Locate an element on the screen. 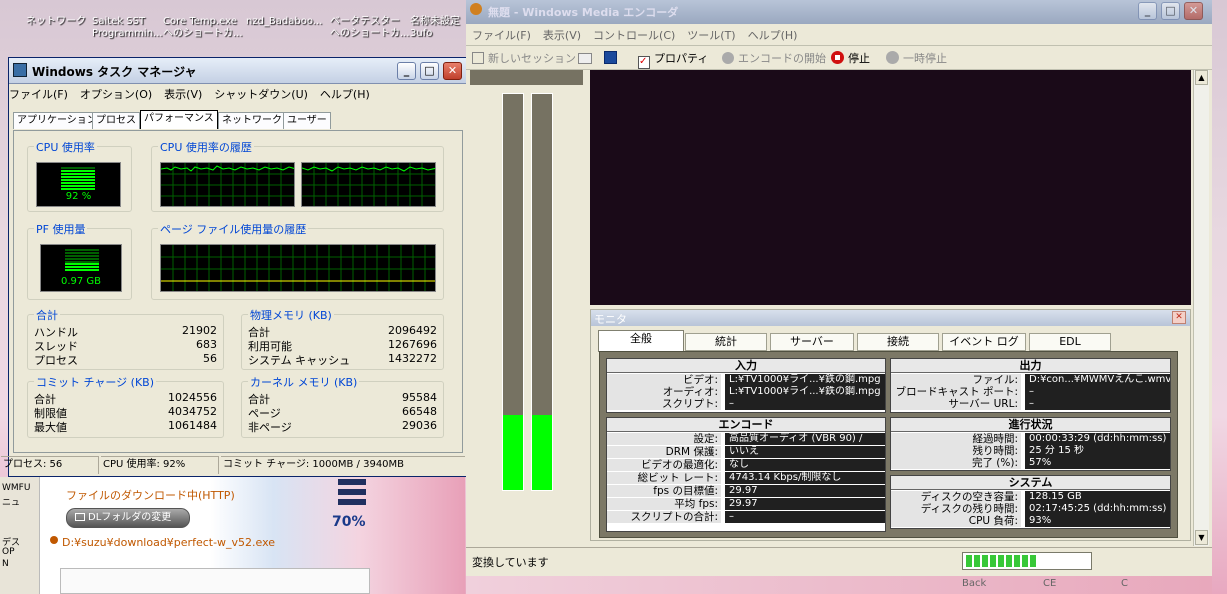 The height and width of the screenshot is (594, 1227). system-header: システム is located at coordinates (1030, 483).